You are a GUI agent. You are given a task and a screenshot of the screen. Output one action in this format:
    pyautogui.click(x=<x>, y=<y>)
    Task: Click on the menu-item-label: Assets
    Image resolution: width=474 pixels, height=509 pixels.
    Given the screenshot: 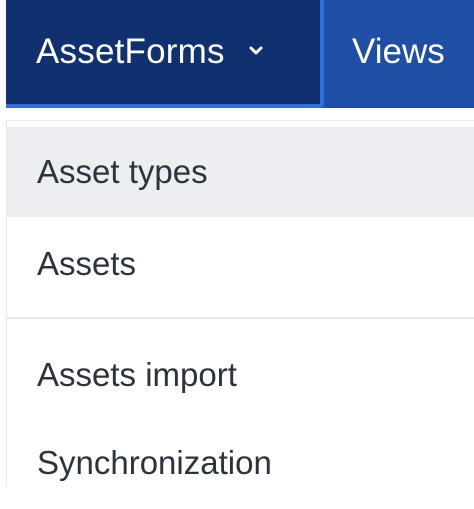 What is the action you would take?
    pyautogui.click(x=87, y=263)
    